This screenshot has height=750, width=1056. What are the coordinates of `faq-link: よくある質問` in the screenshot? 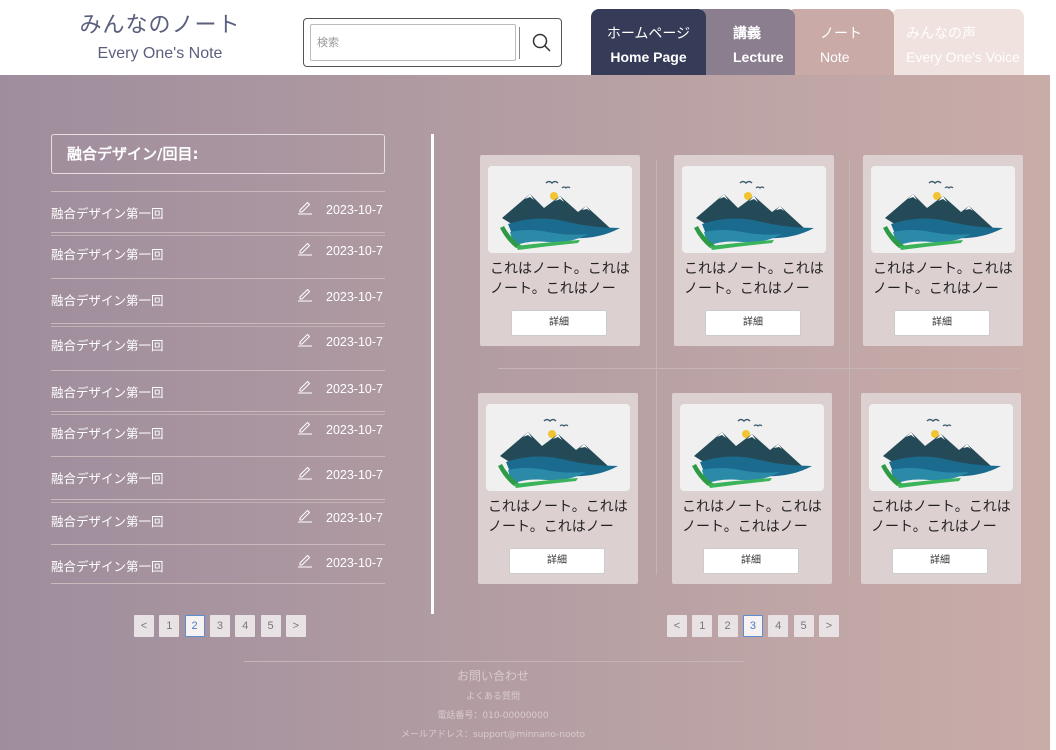 It's located at (493, 695).